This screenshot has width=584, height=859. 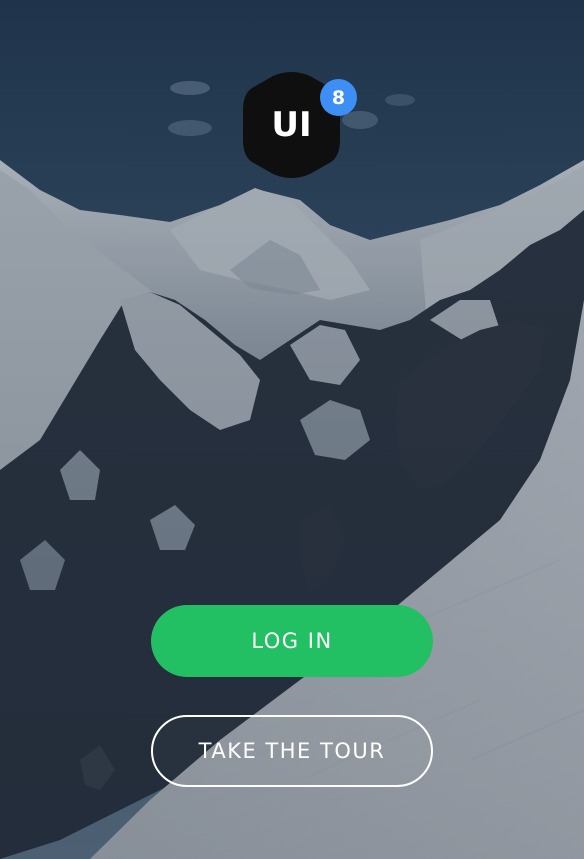 What do you see at coordinates (292, 641) in the screenshot?
I see `login-button: LOG IN` at bounding box center [292, 641].